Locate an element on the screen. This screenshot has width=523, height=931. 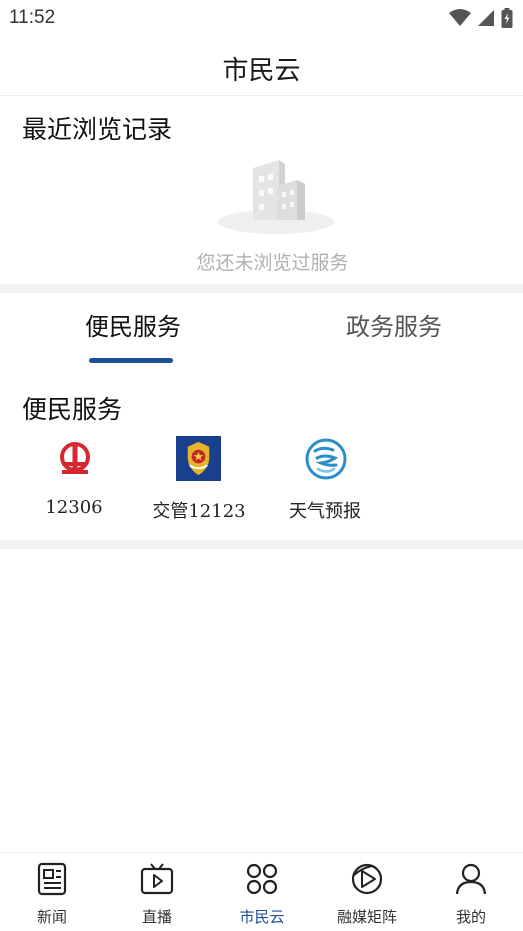
service-tabs: 便民服务 政务服务 is located at coordinates (261, 329).